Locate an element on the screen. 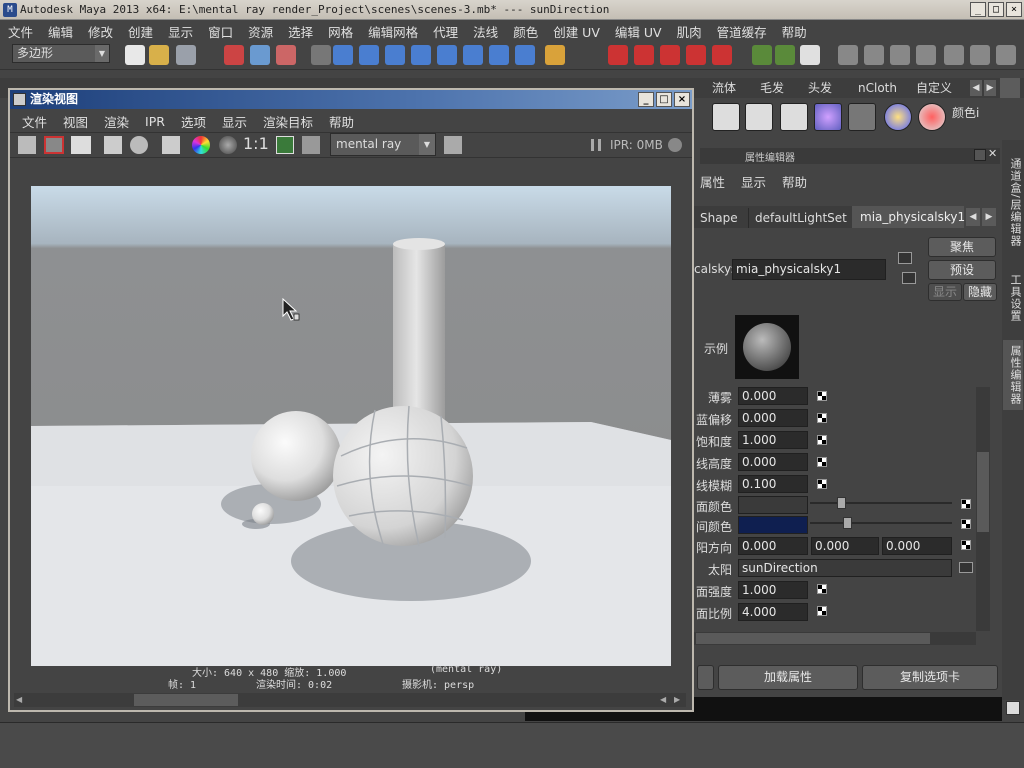 The height and width of the screenshot is (768, 1024). rv-menu-help: 帮助 is located at coordinates (341, 121).